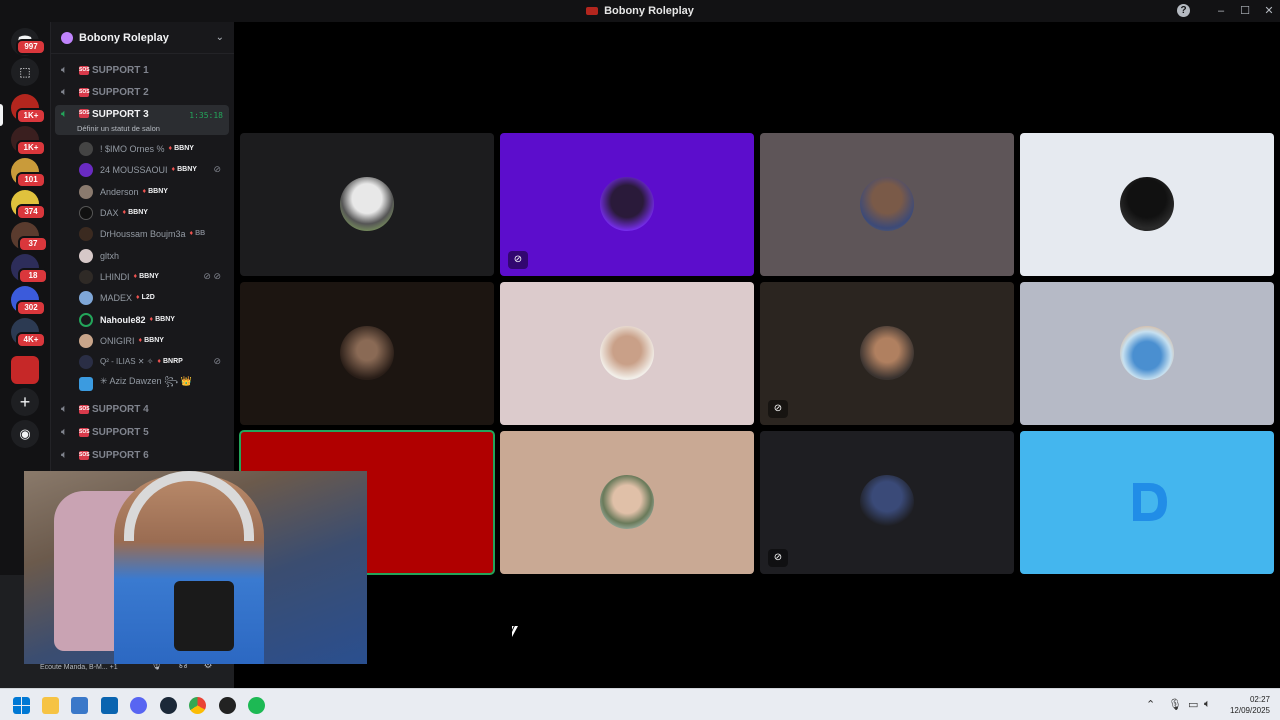 The image size is (1280, 720). What do you see at coordinates (31, 308) in the screenshot?
I see `unread-badge: 302` at bounding box center [31, 308].